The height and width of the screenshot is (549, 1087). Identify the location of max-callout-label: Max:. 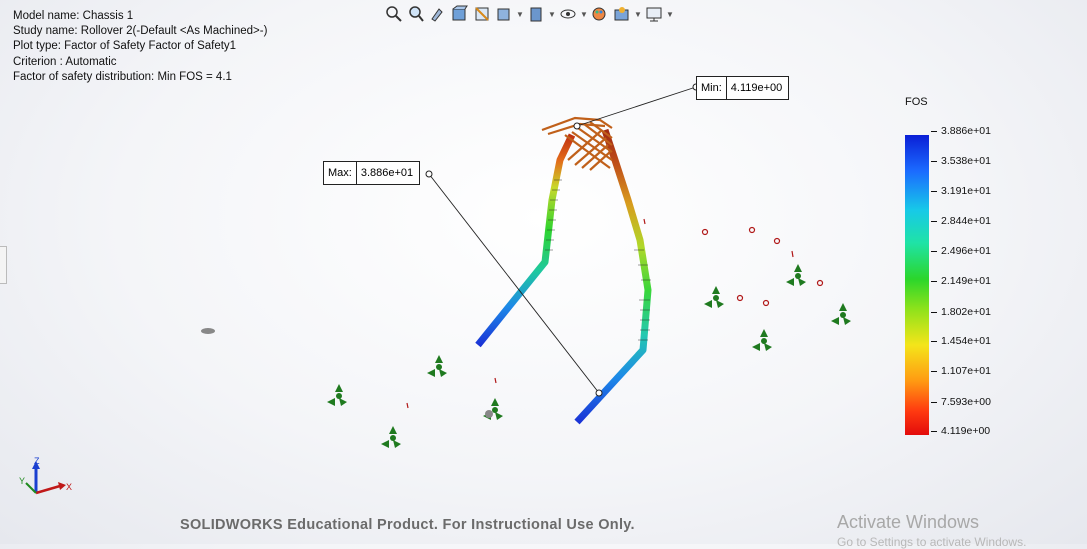
(340, 173).